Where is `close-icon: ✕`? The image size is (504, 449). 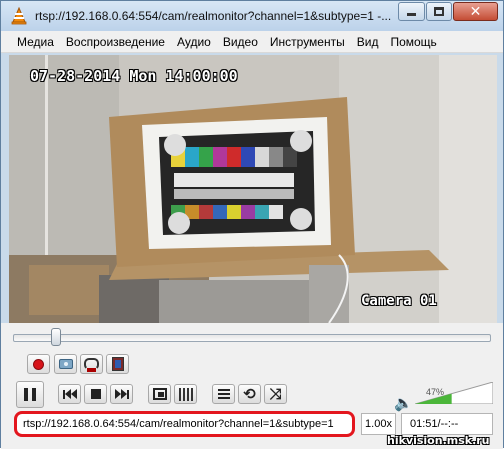
close-icon: ✕ is located at coordinates (475, 11).